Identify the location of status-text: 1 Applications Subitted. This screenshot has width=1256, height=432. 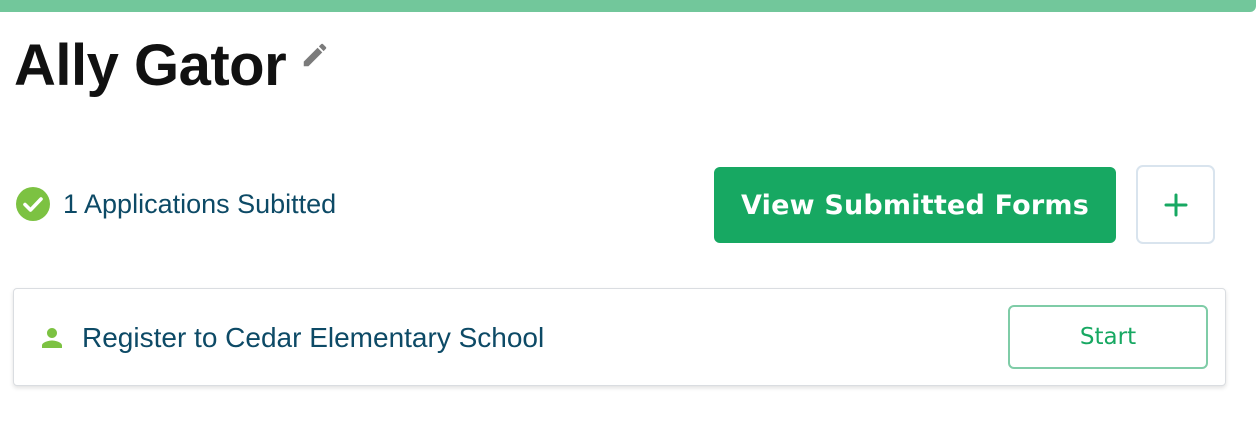
(200, 203).